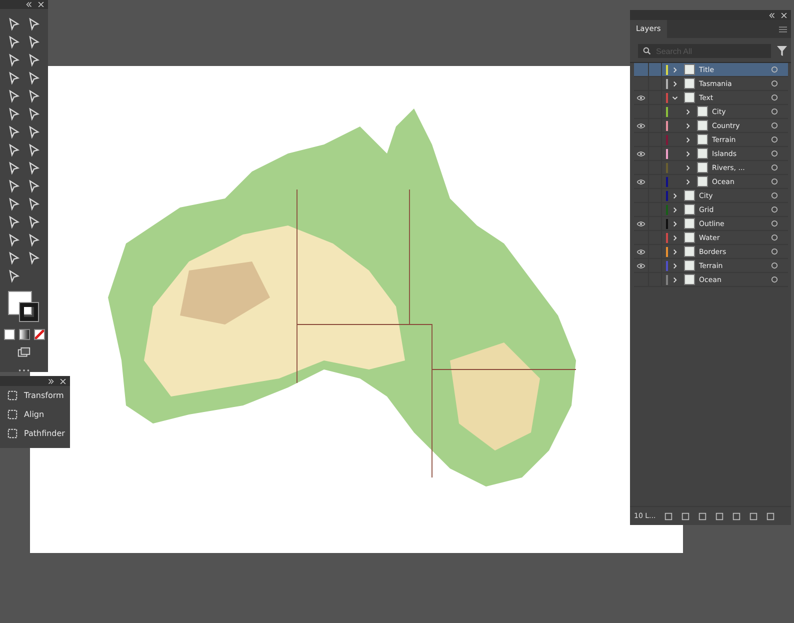  Describe the element at coordinates (44, 395) in the screenshot. I see `panel-item: Transform` at that location.